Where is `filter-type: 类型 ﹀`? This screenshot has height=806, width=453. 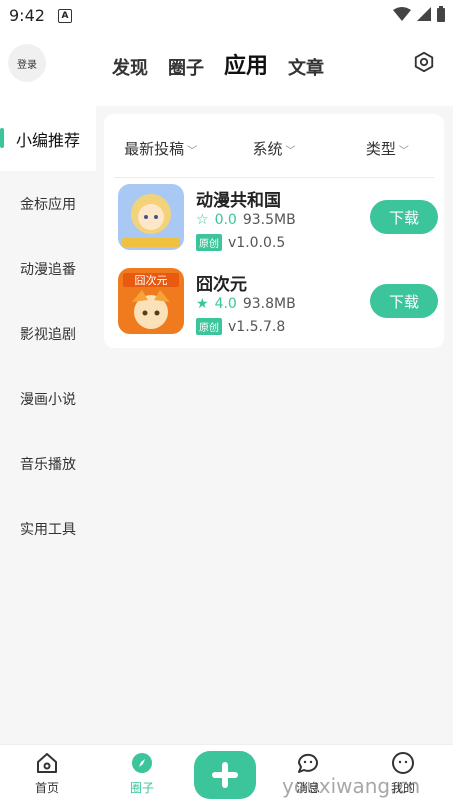
filter-type: 类型 ﹀ is located at coordinates (387, 148).